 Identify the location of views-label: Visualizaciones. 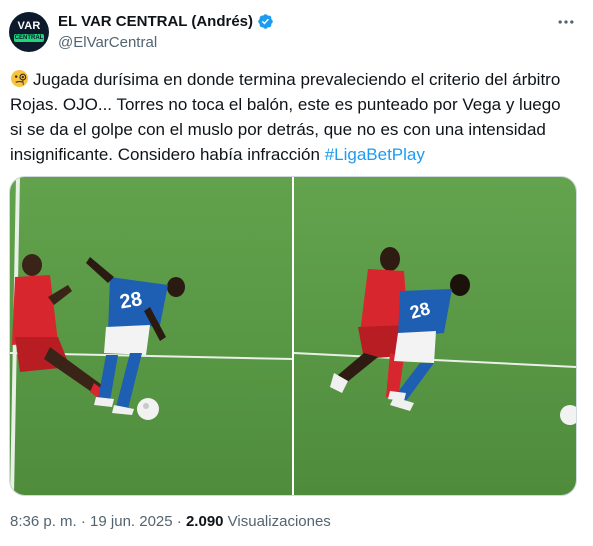
(277, 521).